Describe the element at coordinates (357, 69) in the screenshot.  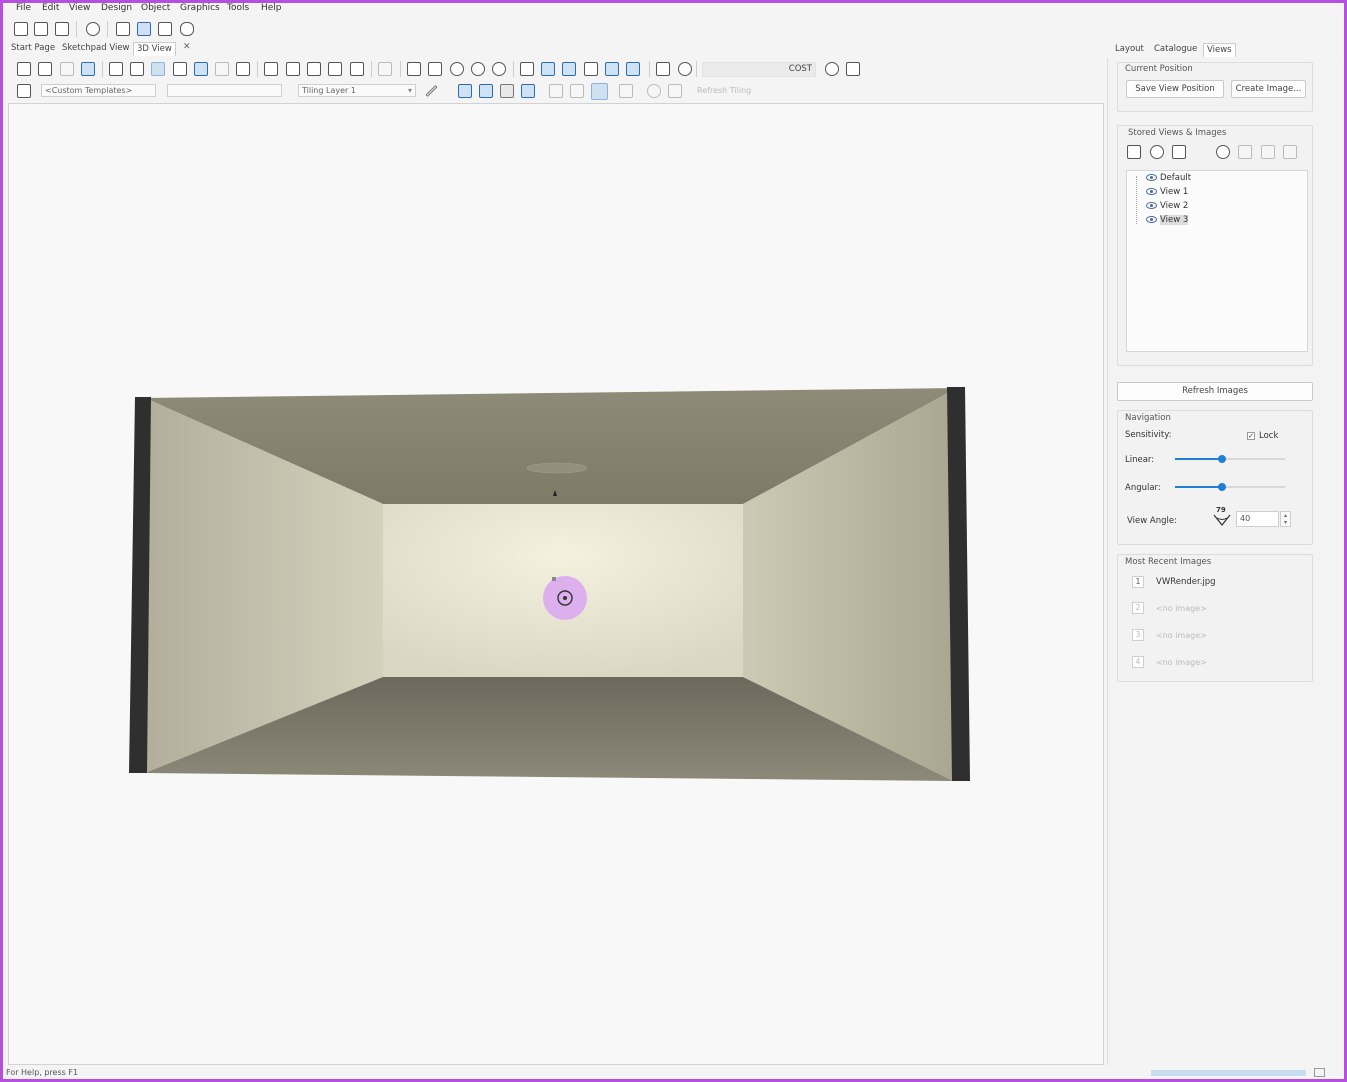
I see `corner-icon` at that location.